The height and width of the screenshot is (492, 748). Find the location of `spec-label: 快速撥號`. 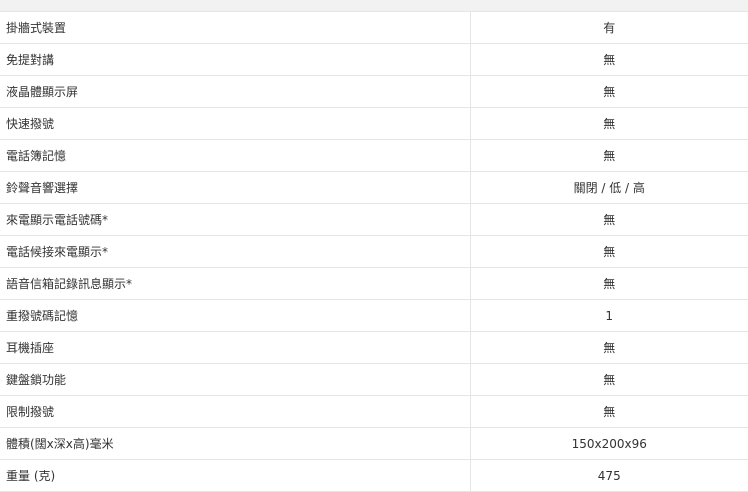

spec-label: 快速撥號 is located at coordinates (235, 123).